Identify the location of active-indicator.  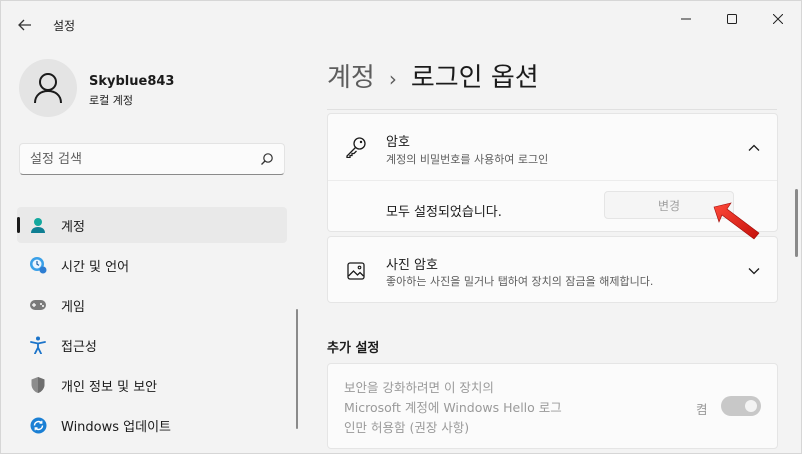
(18, 225).